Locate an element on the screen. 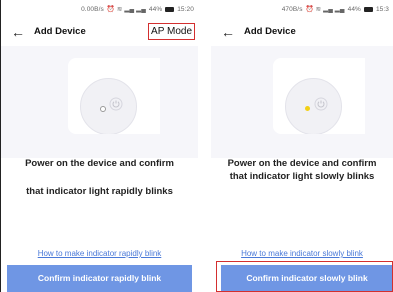  app-header: ← Add Device is located at coordinates (302, 33).